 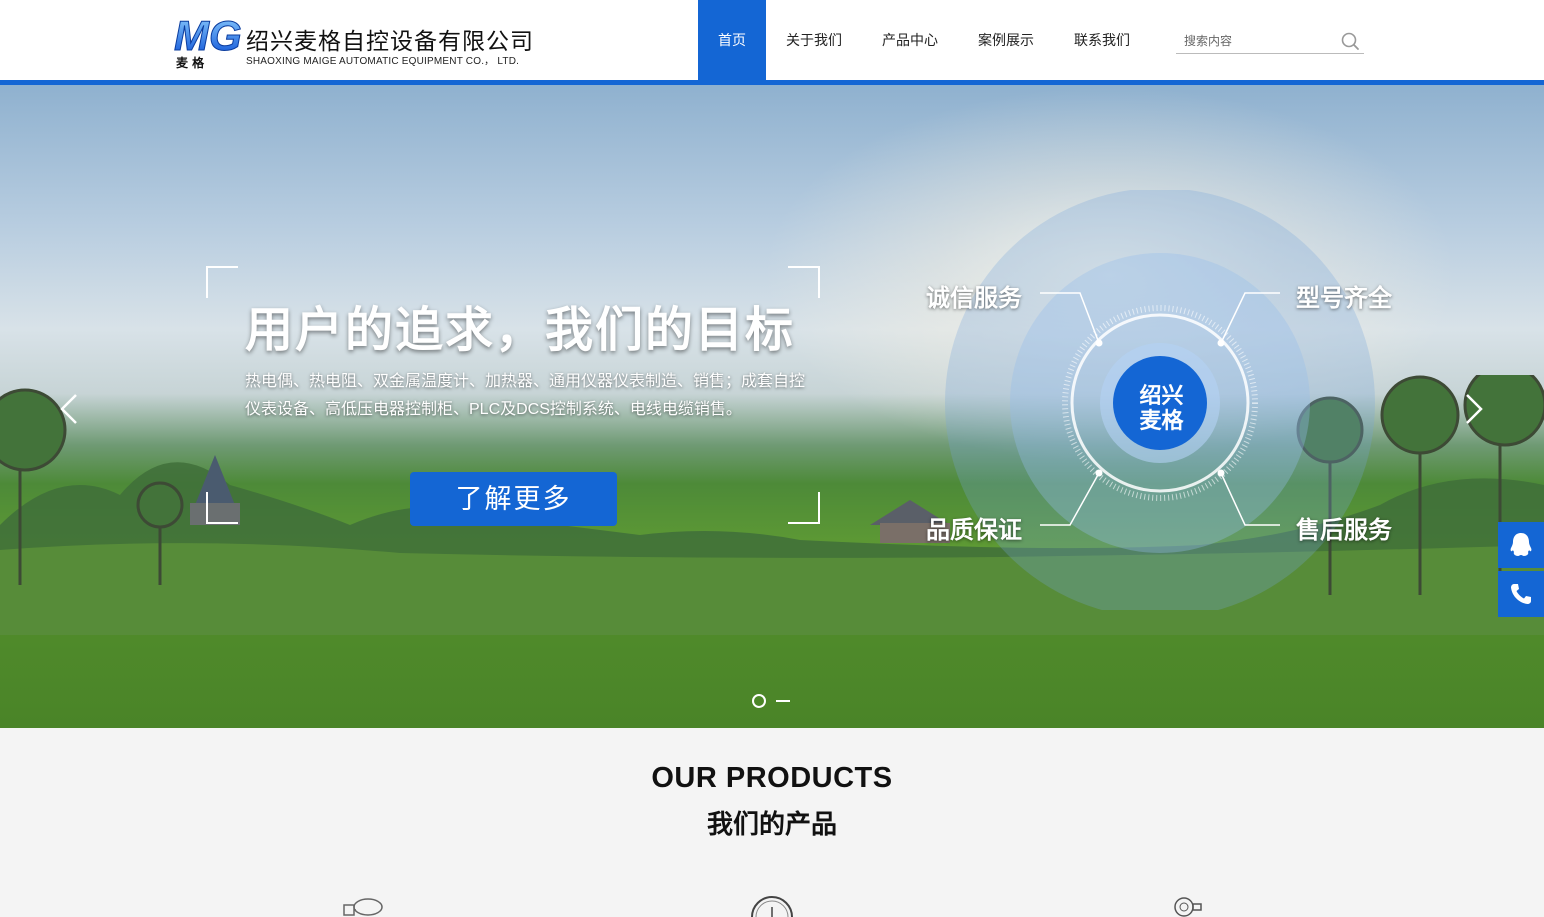 What do you see at coordinates (1474, 409) in the screenshot?
I see `chevron-right-icon` at bounding box center [1474, 409].